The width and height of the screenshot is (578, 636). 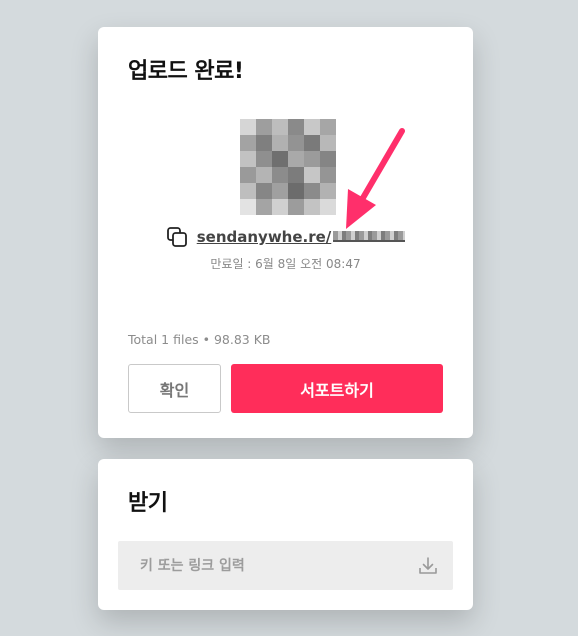 What do you see at coordinates (428, 566) in the screenshot?
I see `download-icon` at bounding box center [428, 566].